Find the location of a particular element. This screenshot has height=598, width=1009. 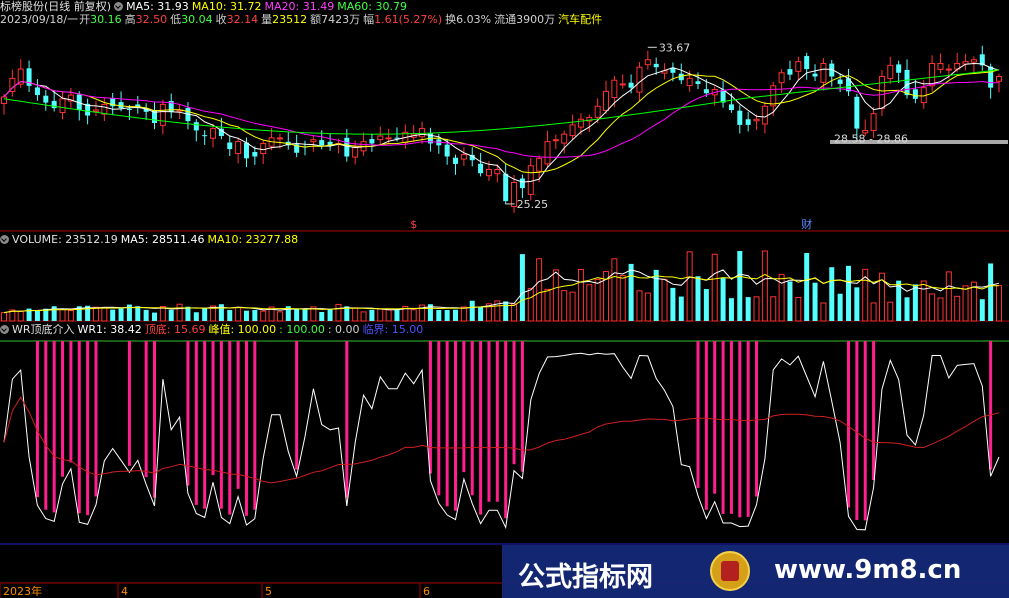

volume-dropdown-icon is located at coordinates (4, 239).